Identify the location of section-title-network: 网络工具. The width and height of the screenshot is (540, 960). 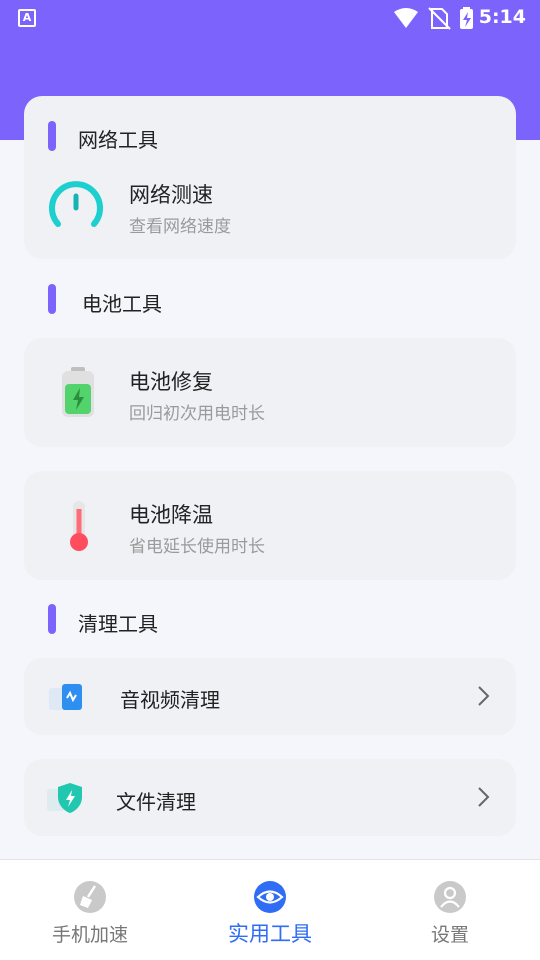
(118, 140).